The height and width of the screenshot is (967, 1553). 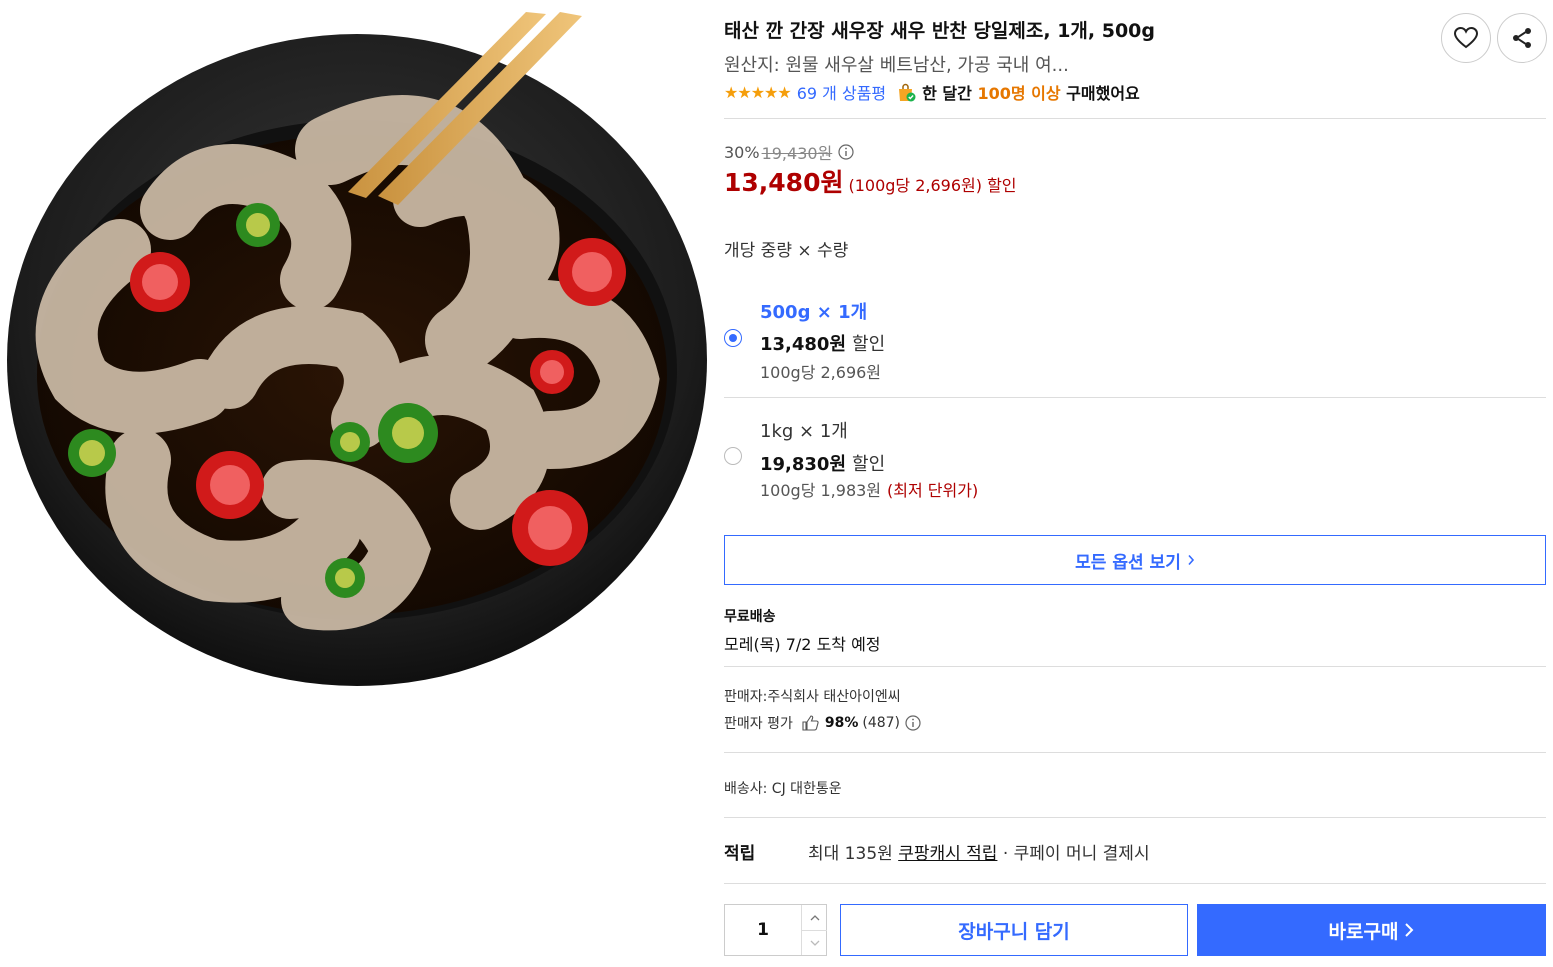 I want to click on carrier-text: 배송사: CJ 대한통운, so click(x=783, y=789).